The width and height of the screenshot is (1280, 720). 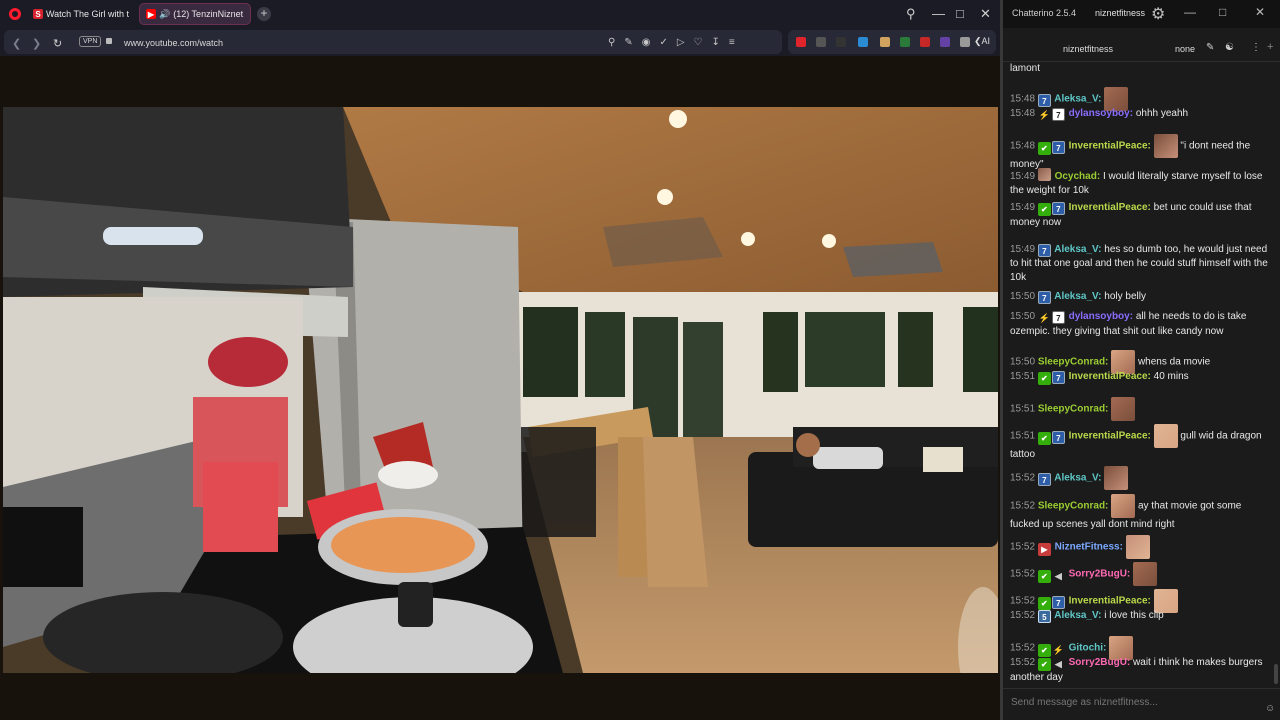 What do you see at coordinates (1044, 616) in the screenshot?
I see `sub-badge-icon: 5` at bounding box center [1044, 616].